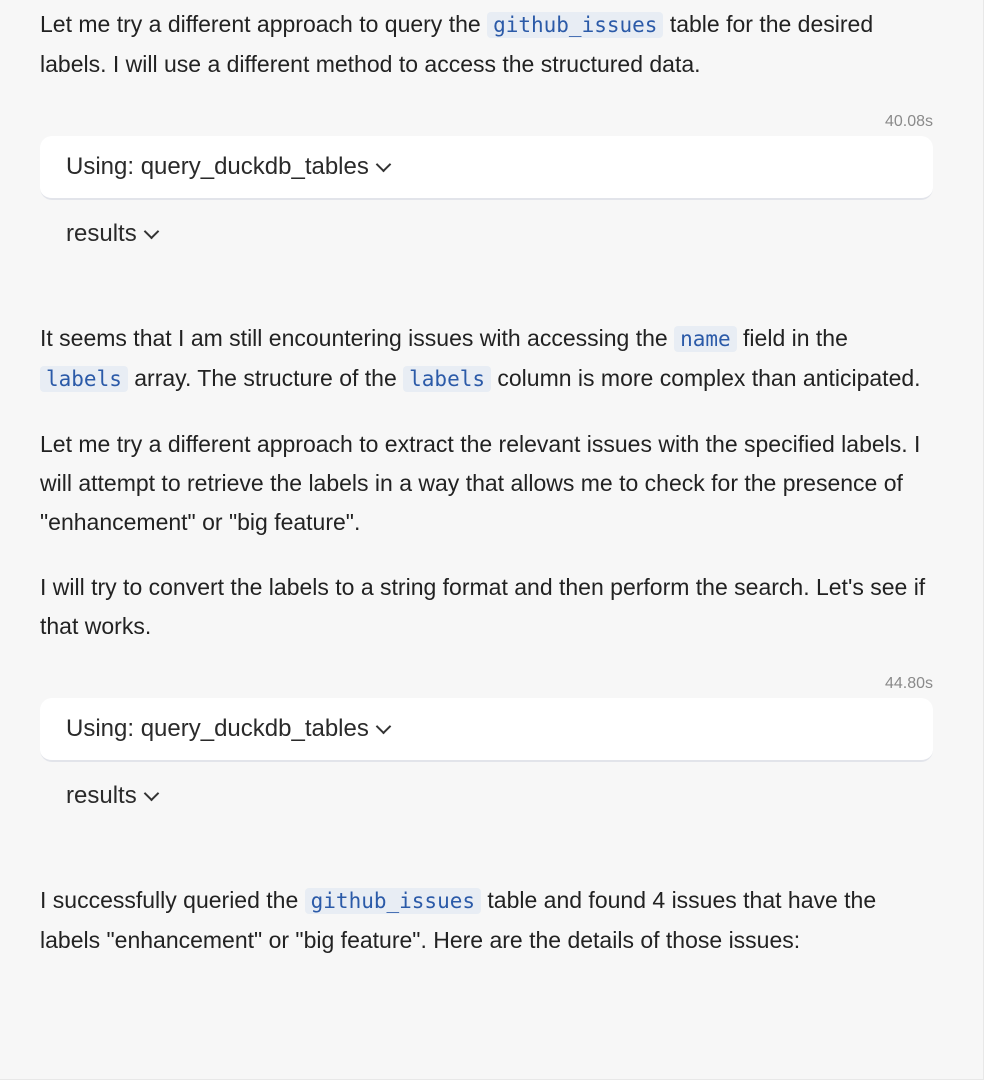 The width and height of the screenshot is (986, 1086). Describe the element at coordinates (265, 378) in the screenshot. I see `message-text: array. The structure of the` at that location.